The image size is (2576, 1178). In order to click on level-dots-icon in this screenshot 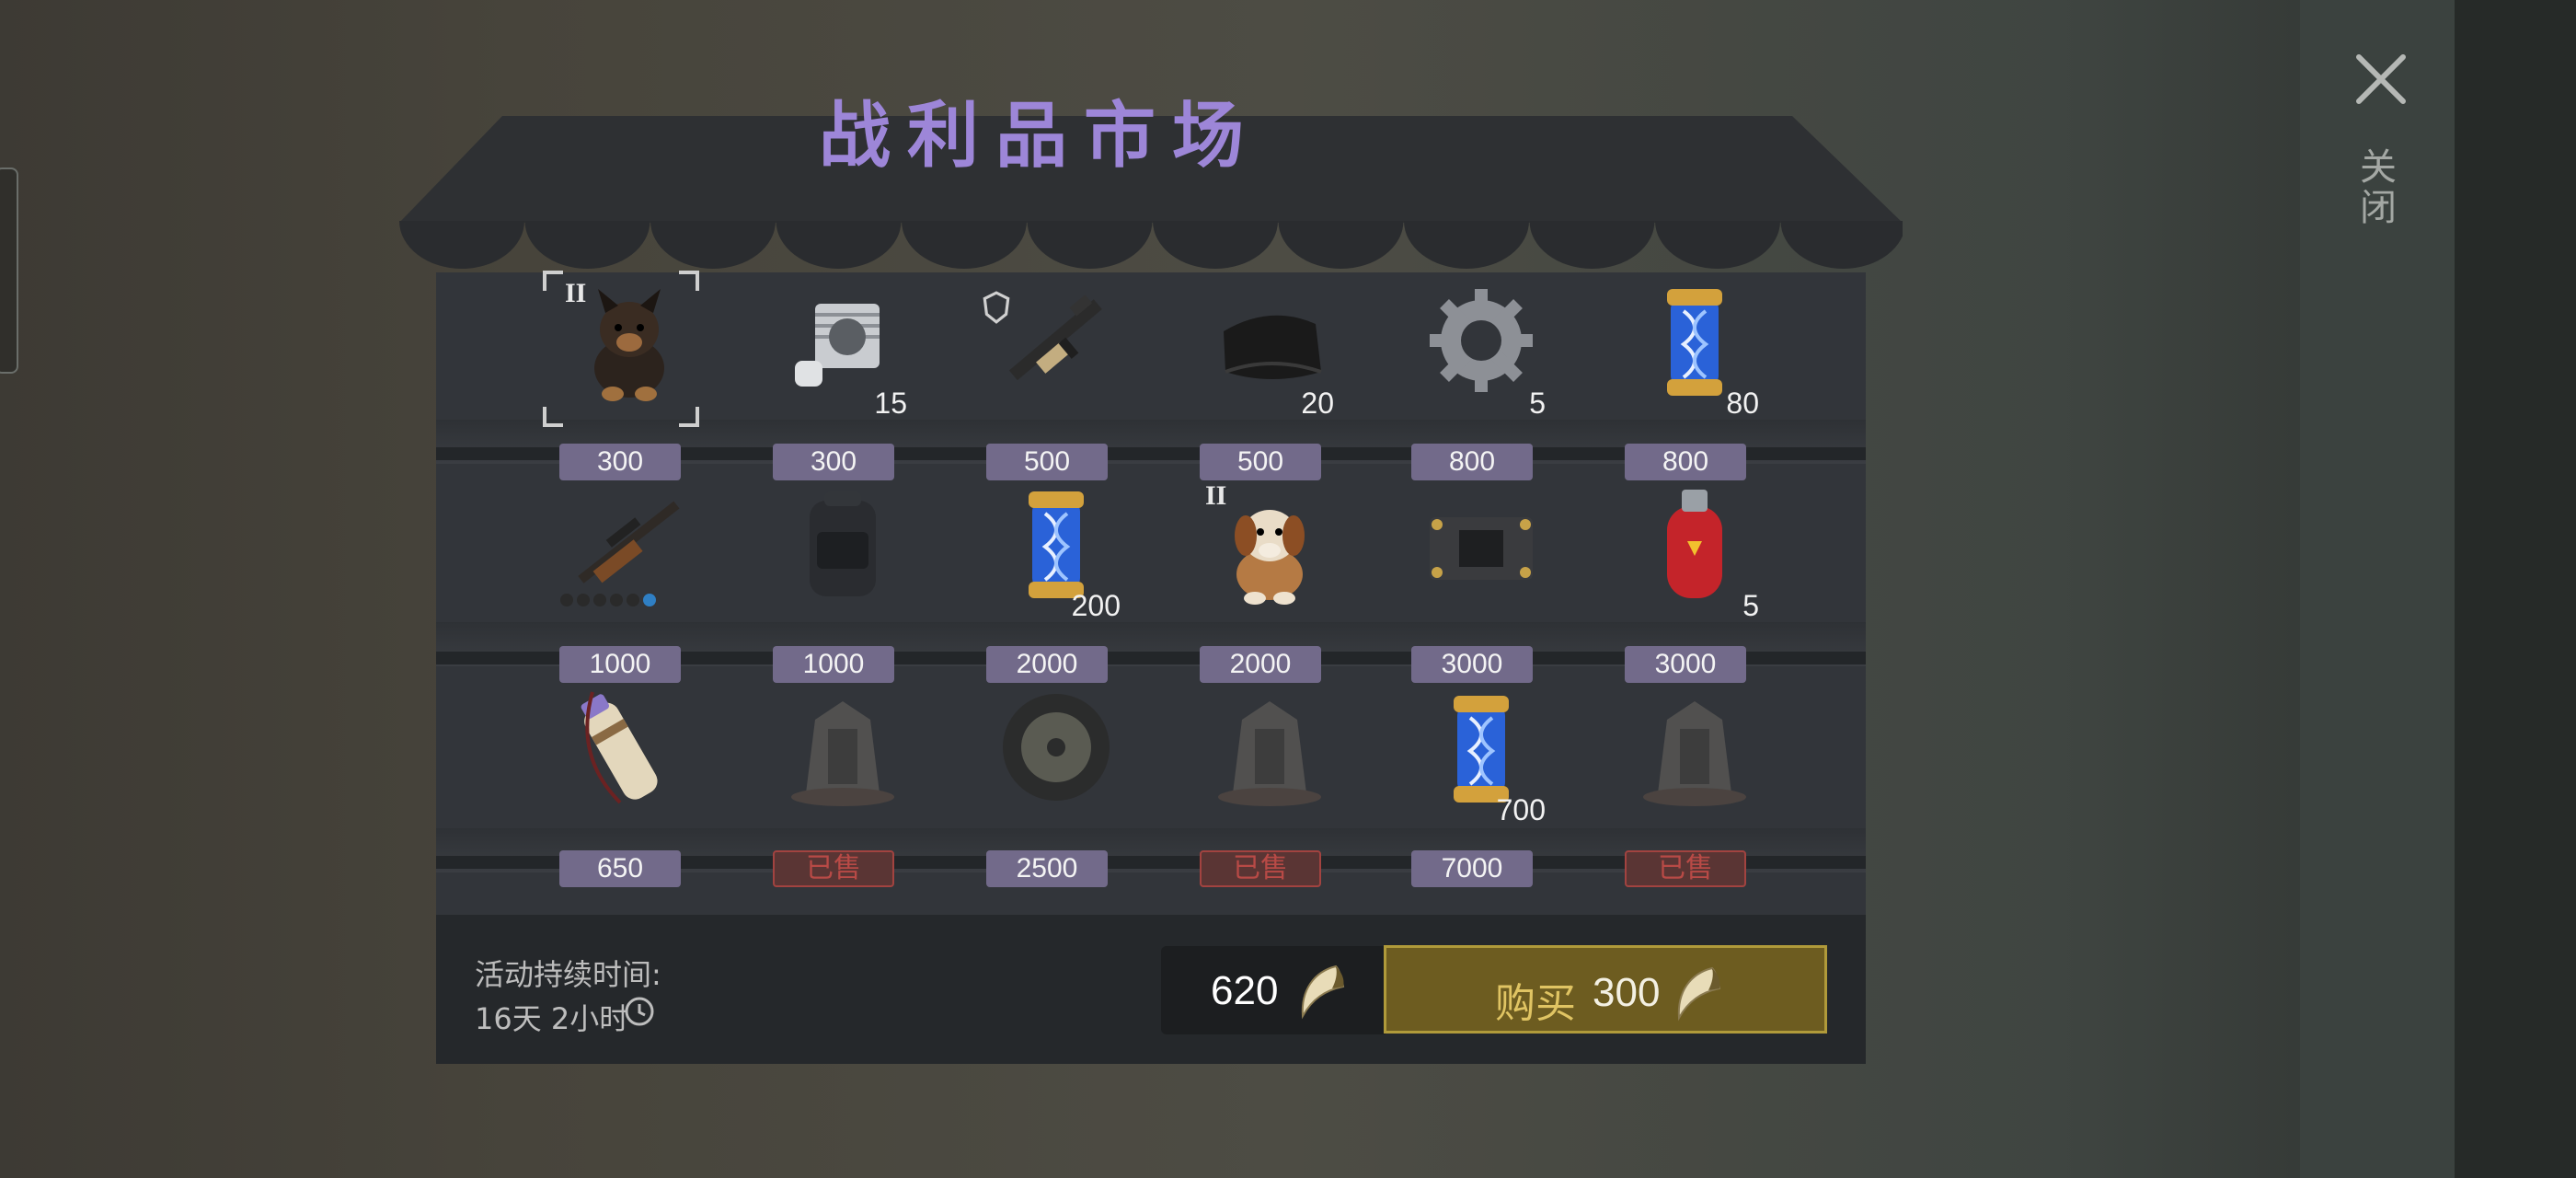, I will do `click(608, 600)`.